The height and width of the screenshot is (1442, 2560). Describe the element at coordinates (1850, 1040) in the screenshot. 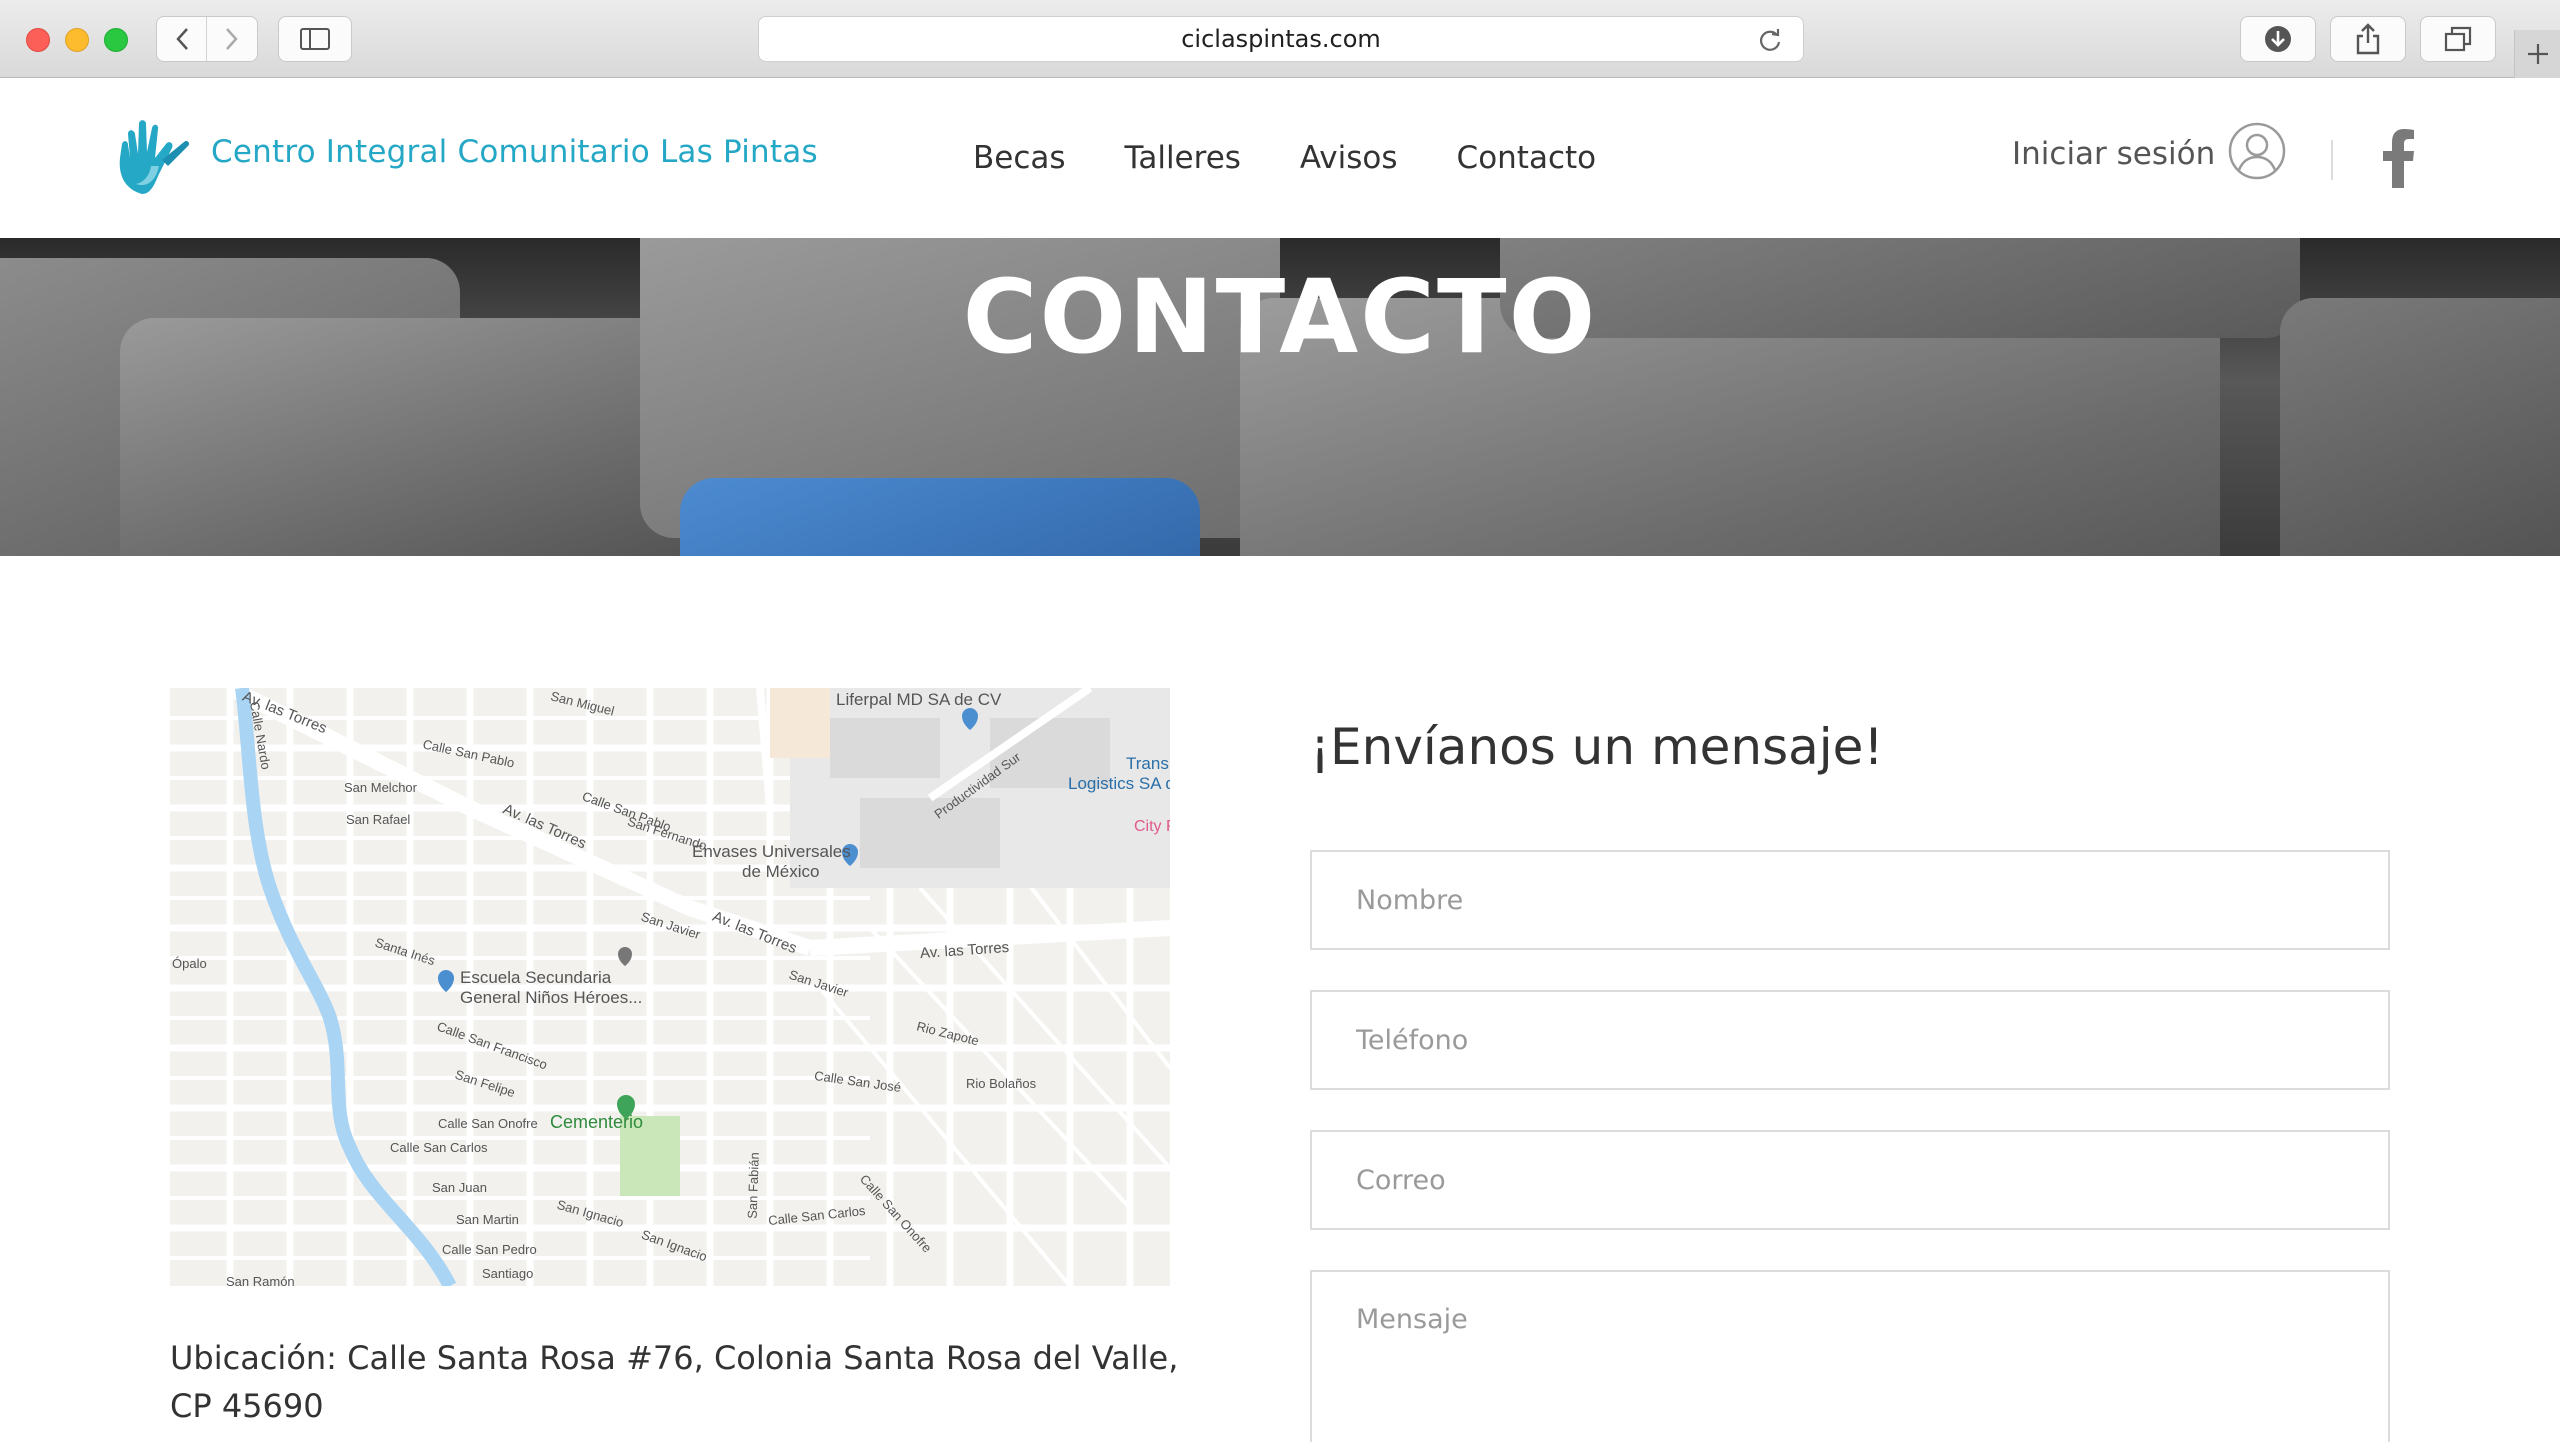

I see `phone-field` at that location.